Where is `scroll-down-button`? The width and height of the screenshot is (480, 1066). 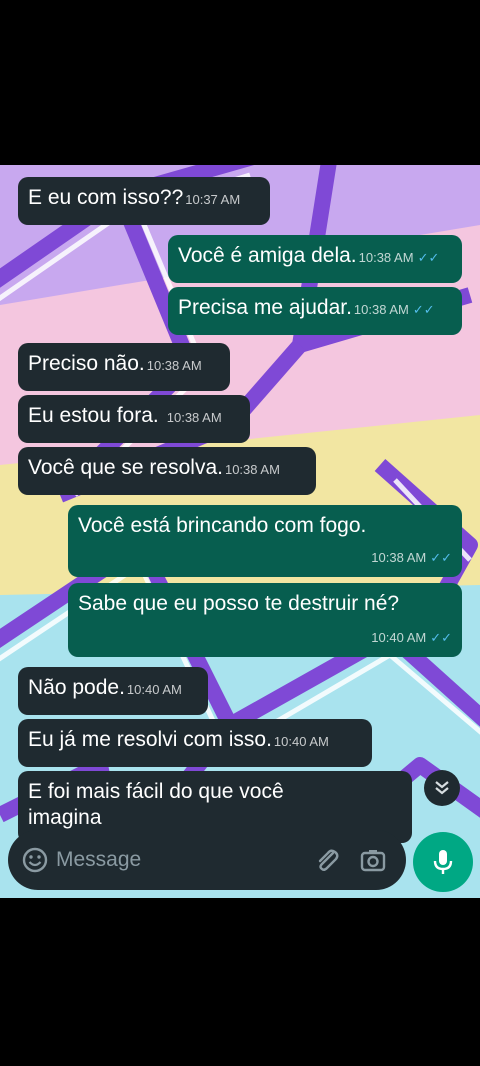 scroll-down-button is located at coordinates (442, 788).